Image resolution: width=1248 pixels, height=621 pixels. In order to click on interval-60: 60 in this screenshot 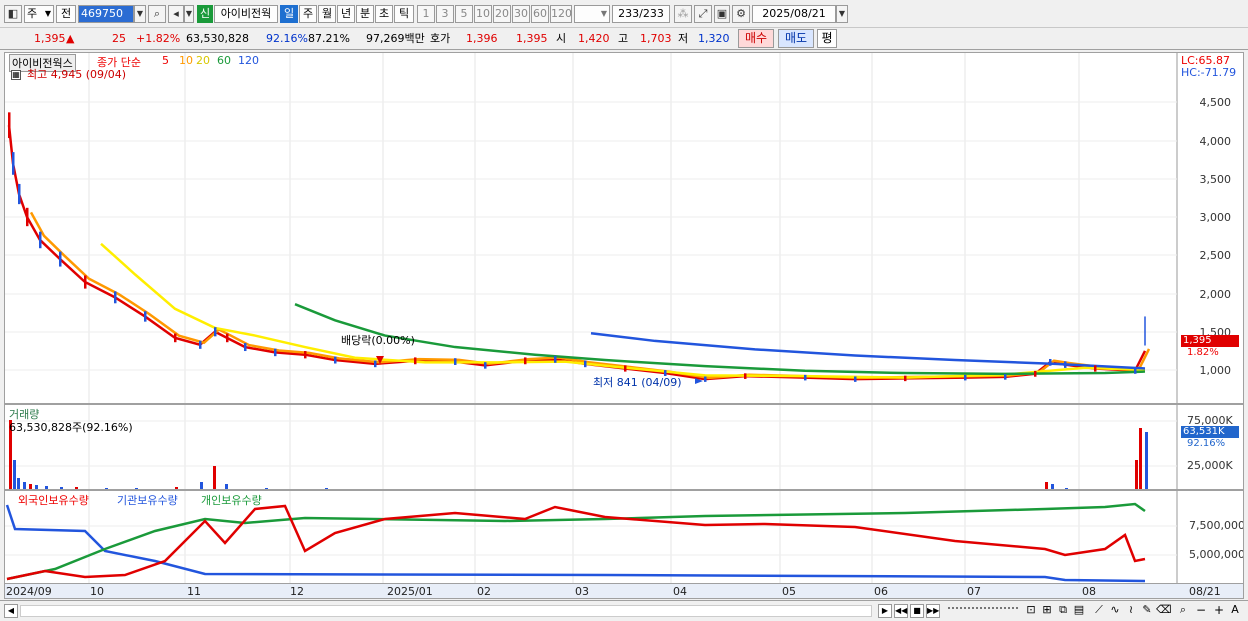, I will do `click(540, 14)`.